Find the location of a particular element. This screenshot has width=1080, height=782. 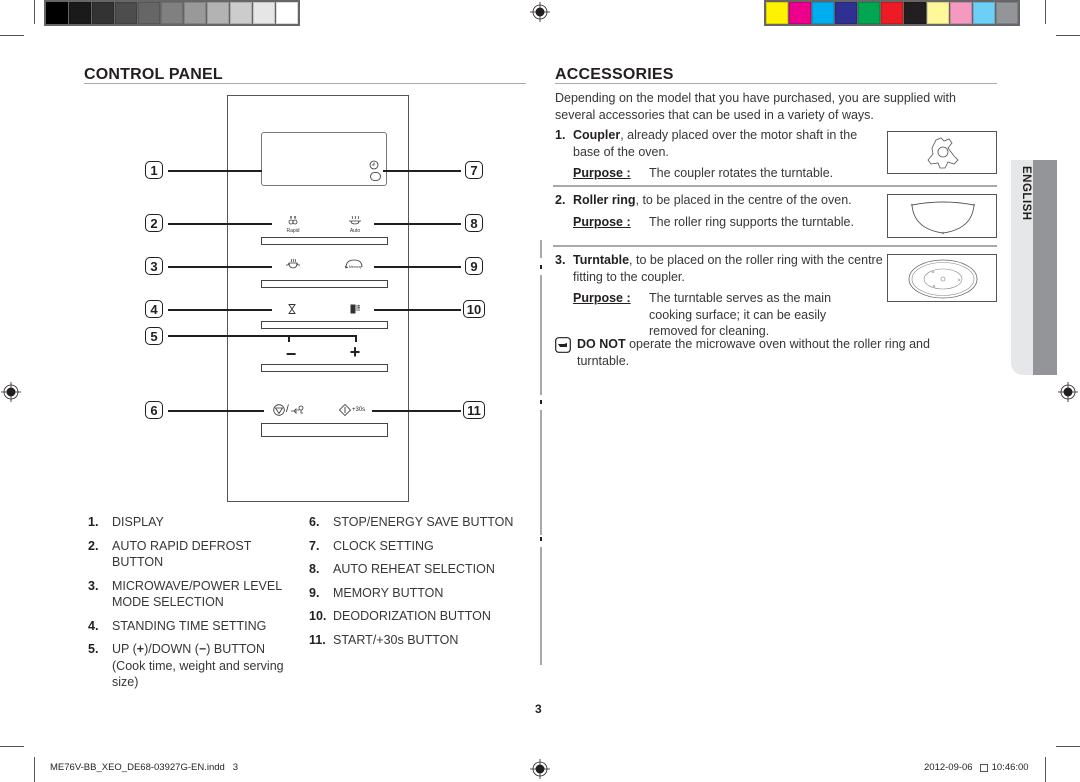

clock-button is located at coordinates (375, 176).